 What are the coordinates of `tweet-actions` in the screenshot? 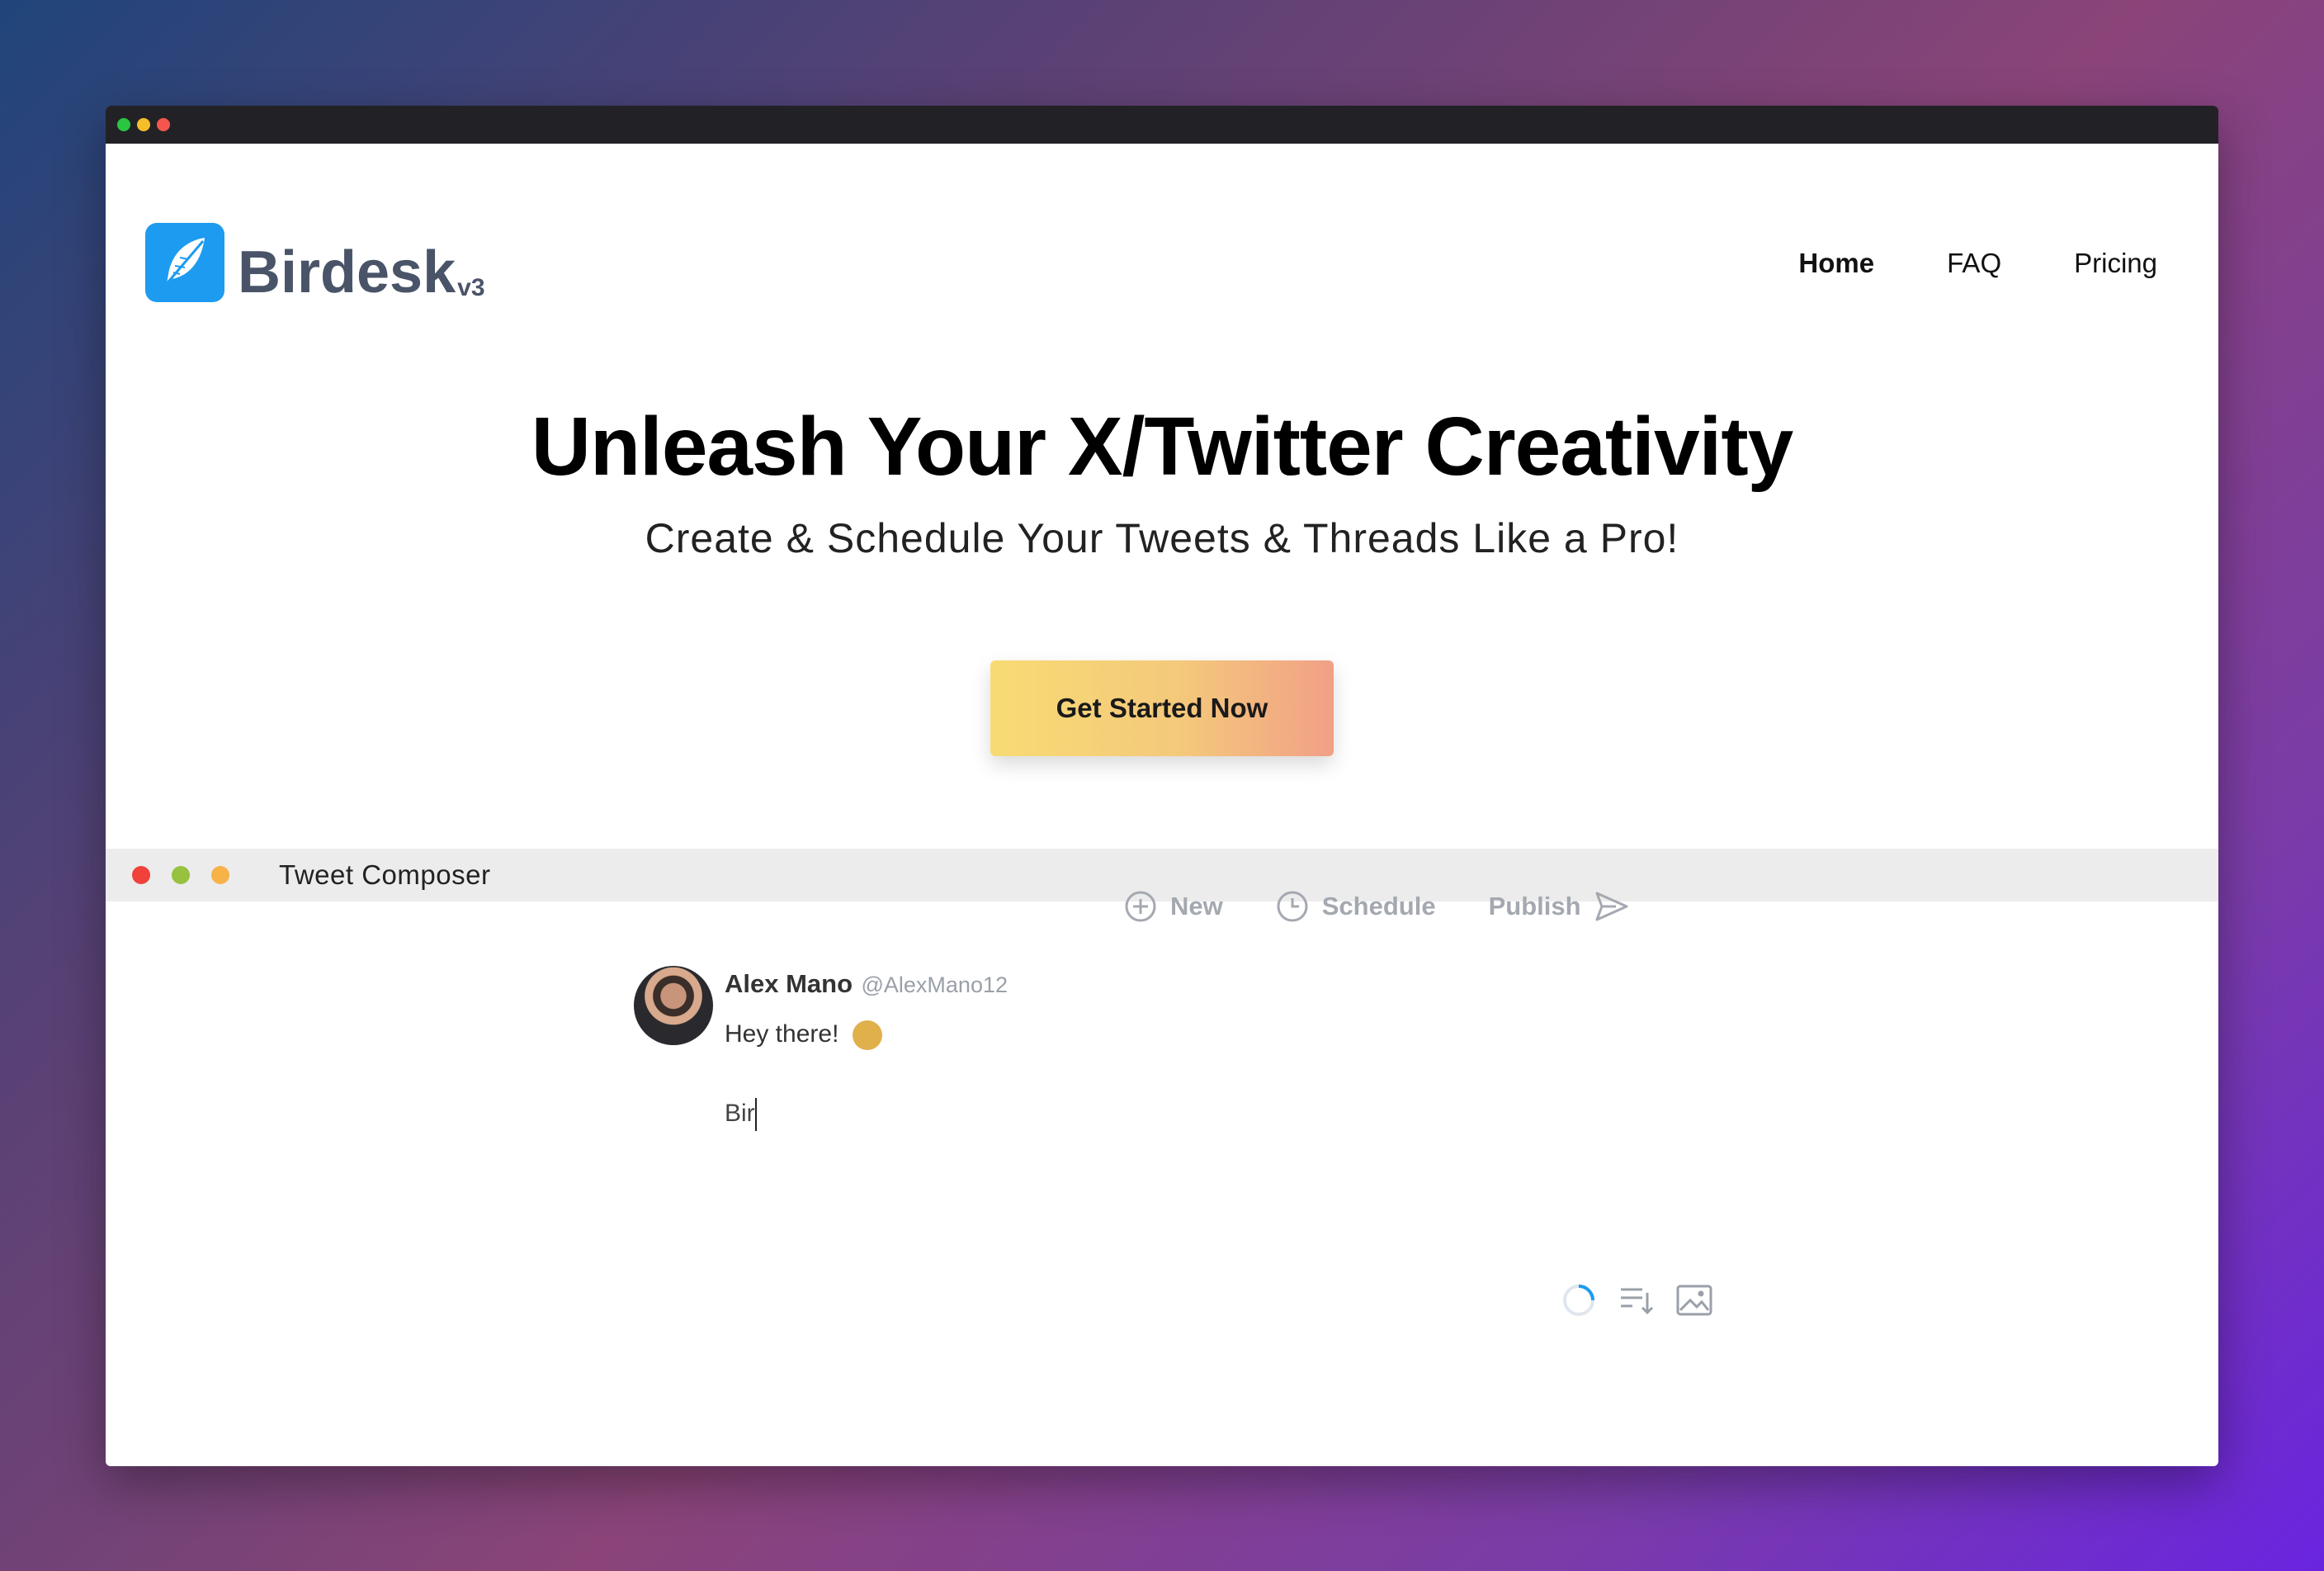 It's located at (1637, 1300).